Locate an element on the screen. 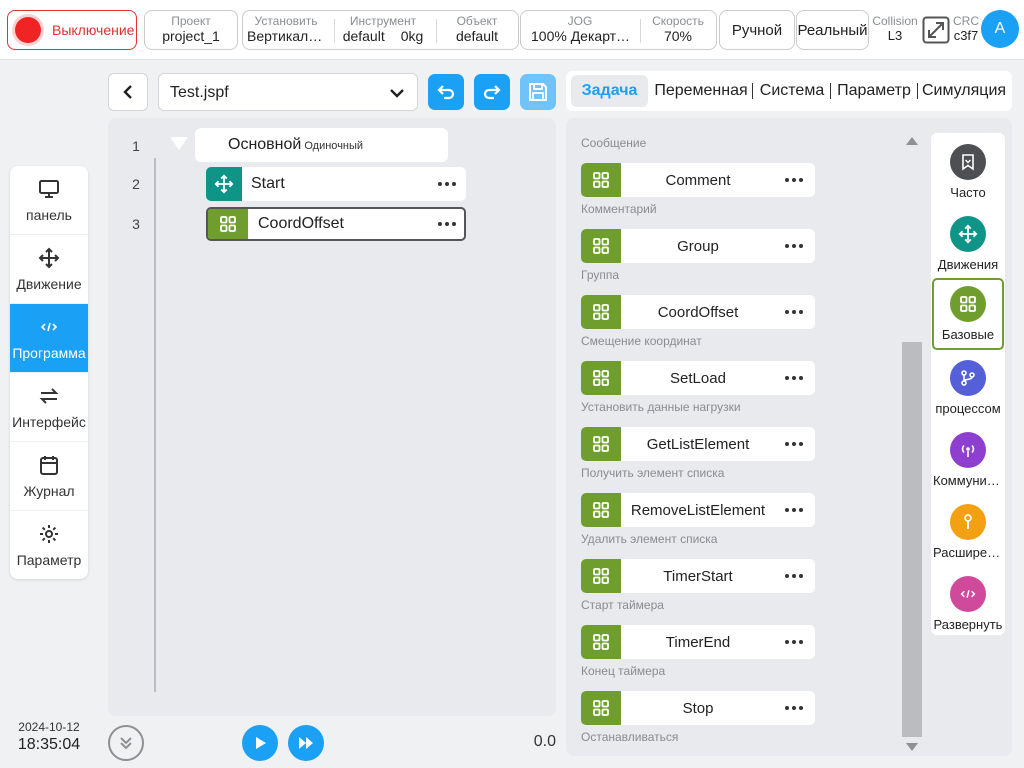  nav-item-log: Журнал is located at coordinates (49, 476).